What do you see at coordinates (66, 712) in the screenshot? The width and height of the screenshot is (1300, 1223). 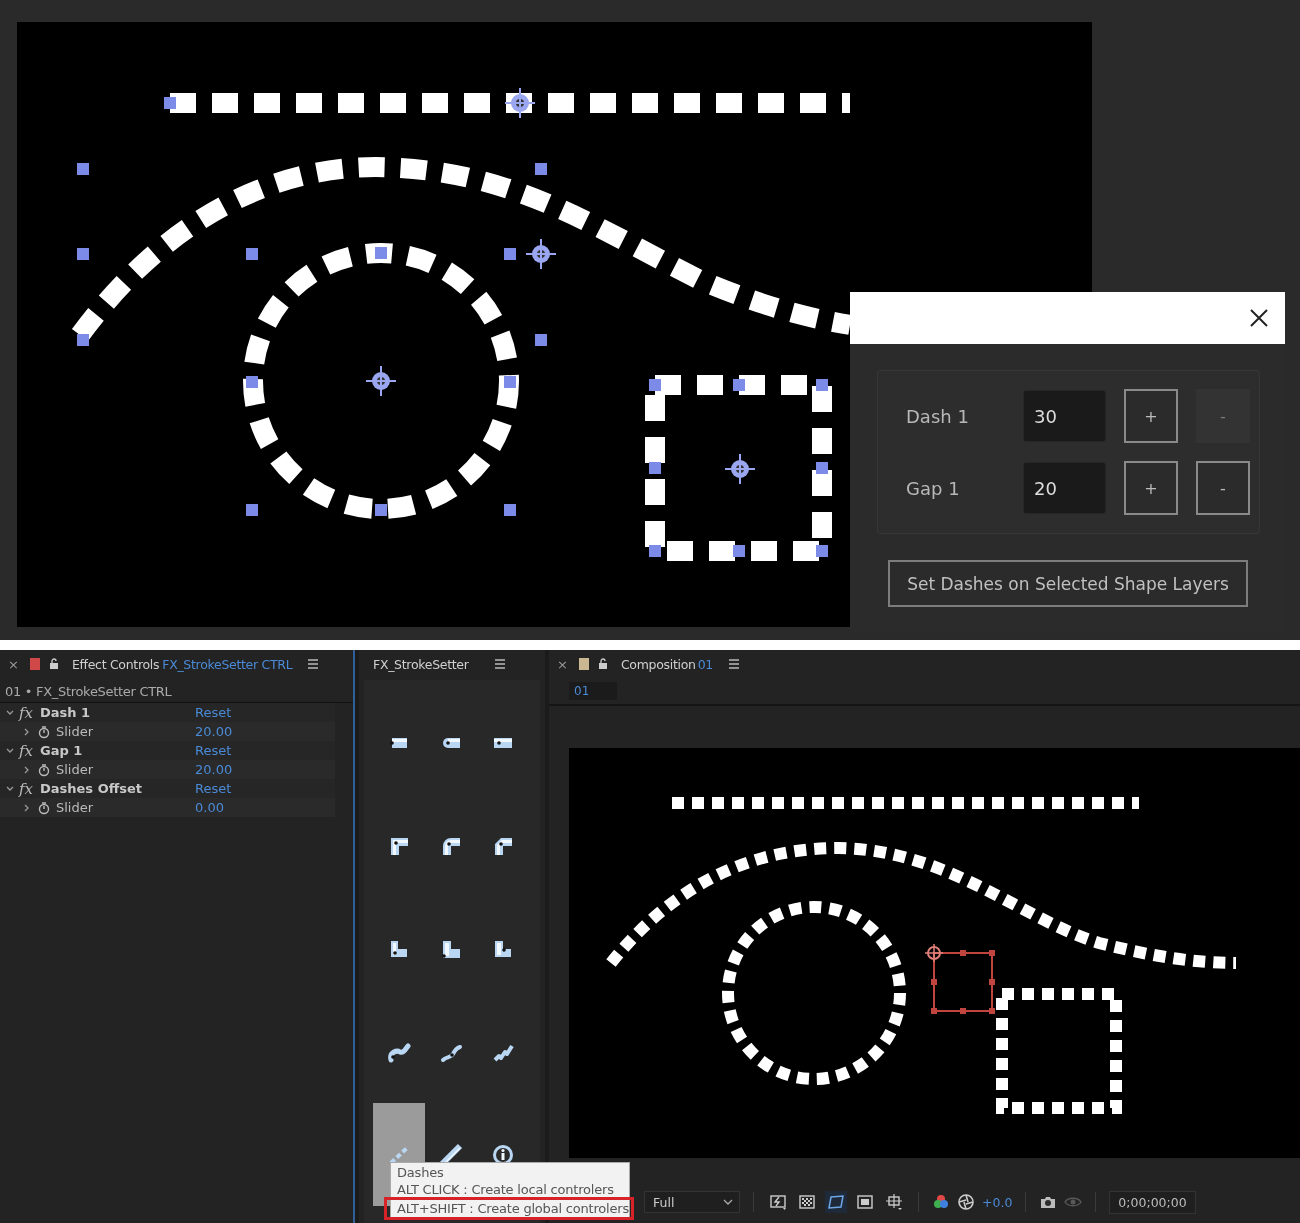 I see `effect-name: Dash 1` at bounding box center [66, 712].